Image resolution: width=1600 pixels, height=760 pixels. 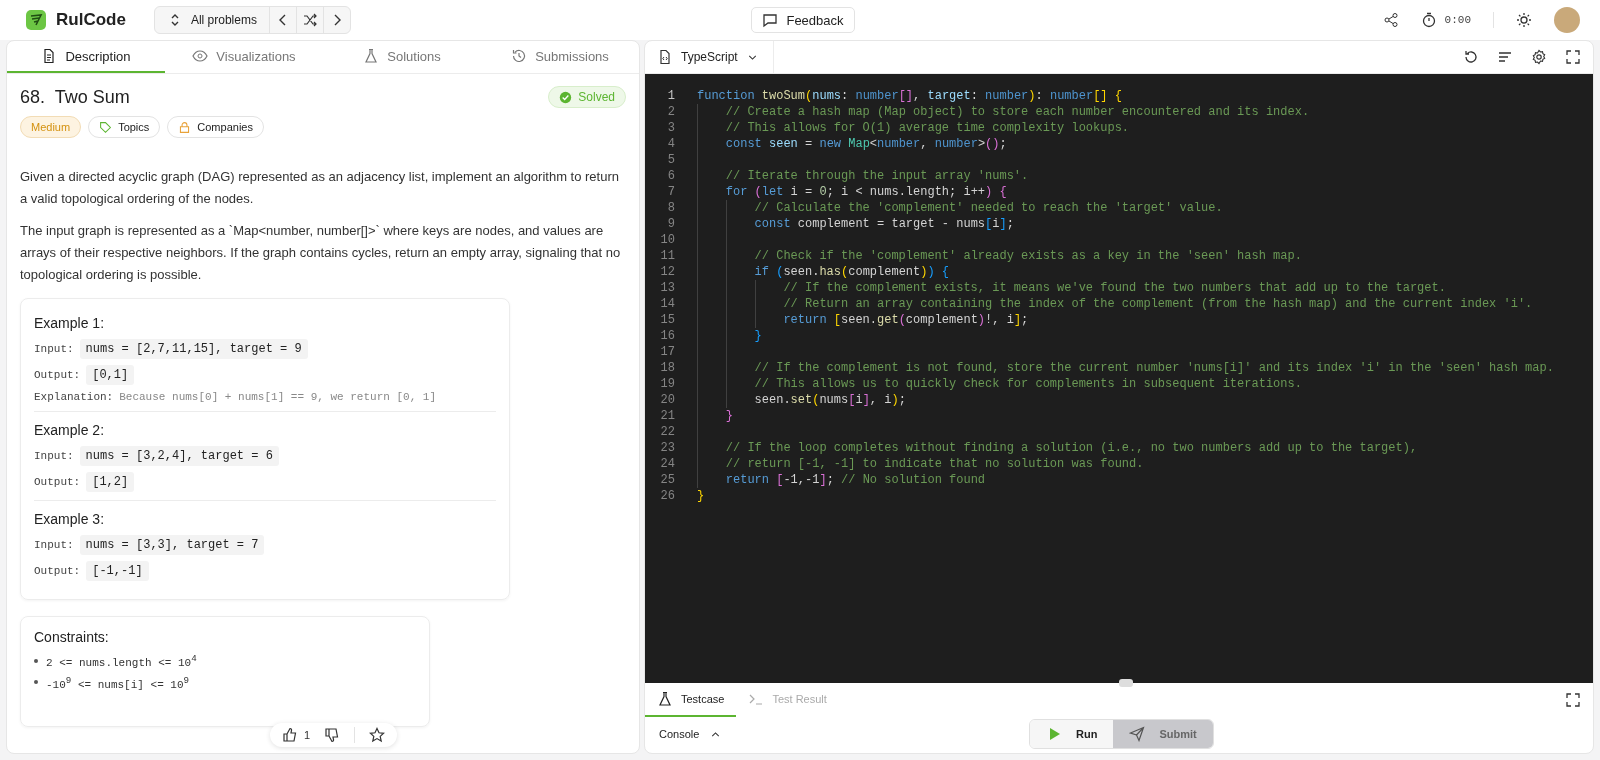 What do you see at coordinates (1524, 20) in the screenshot?
I see `theme-toggle-icon` at bounding box center [1524, 20].